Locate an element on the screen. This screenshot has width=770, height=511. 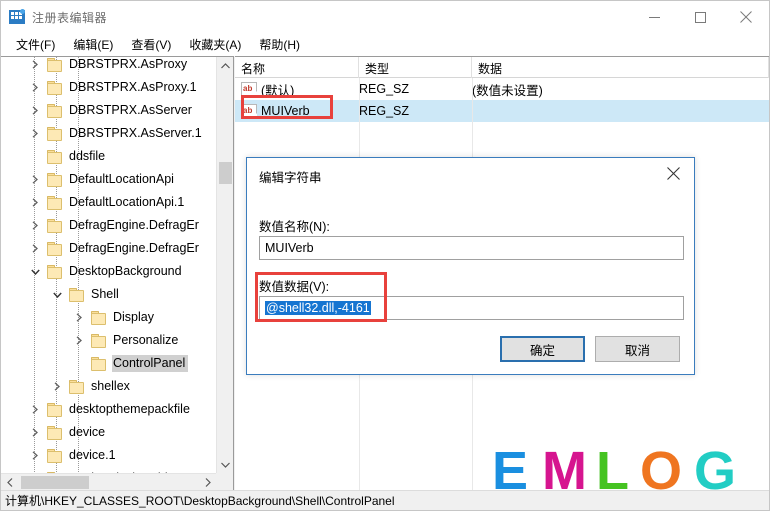
tree-item-label: desktopthemepackfile is located at coordinates (129, 409).